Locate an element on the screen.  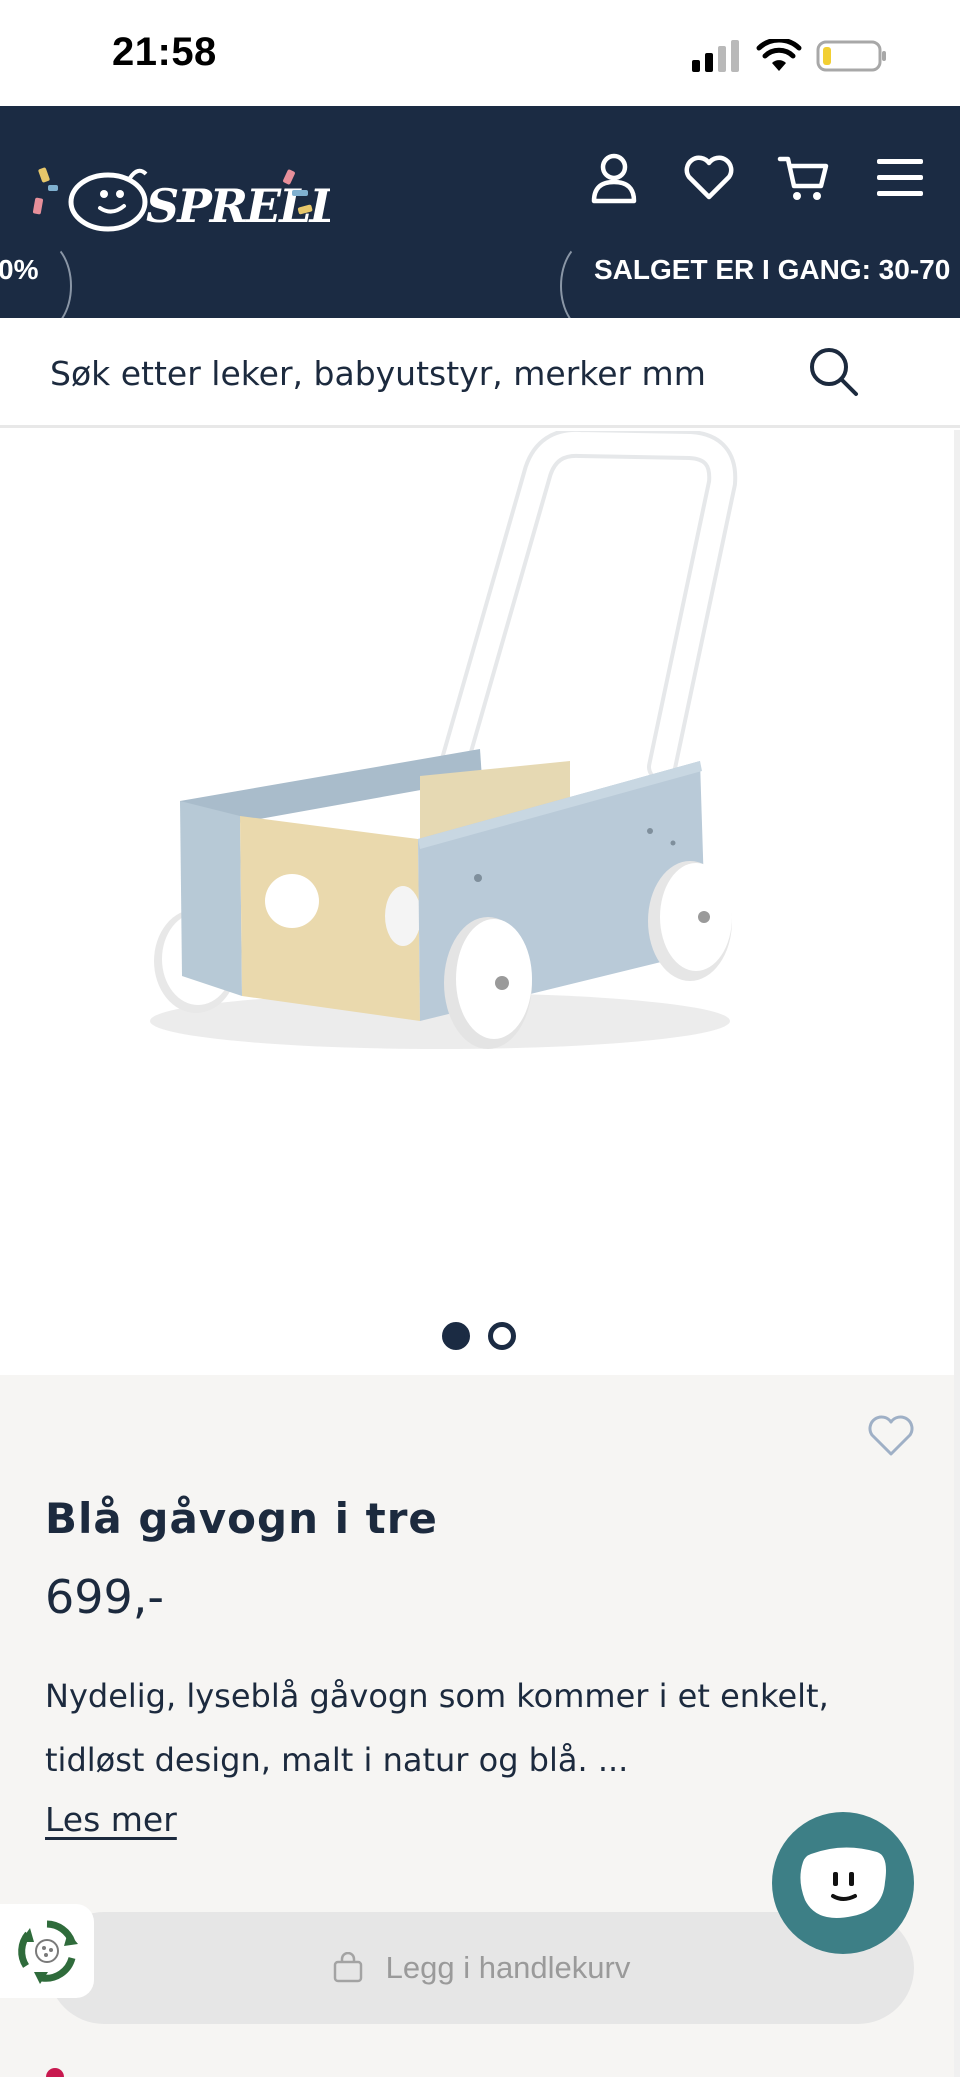
eco-badge is located at coordinates (47, 1951).